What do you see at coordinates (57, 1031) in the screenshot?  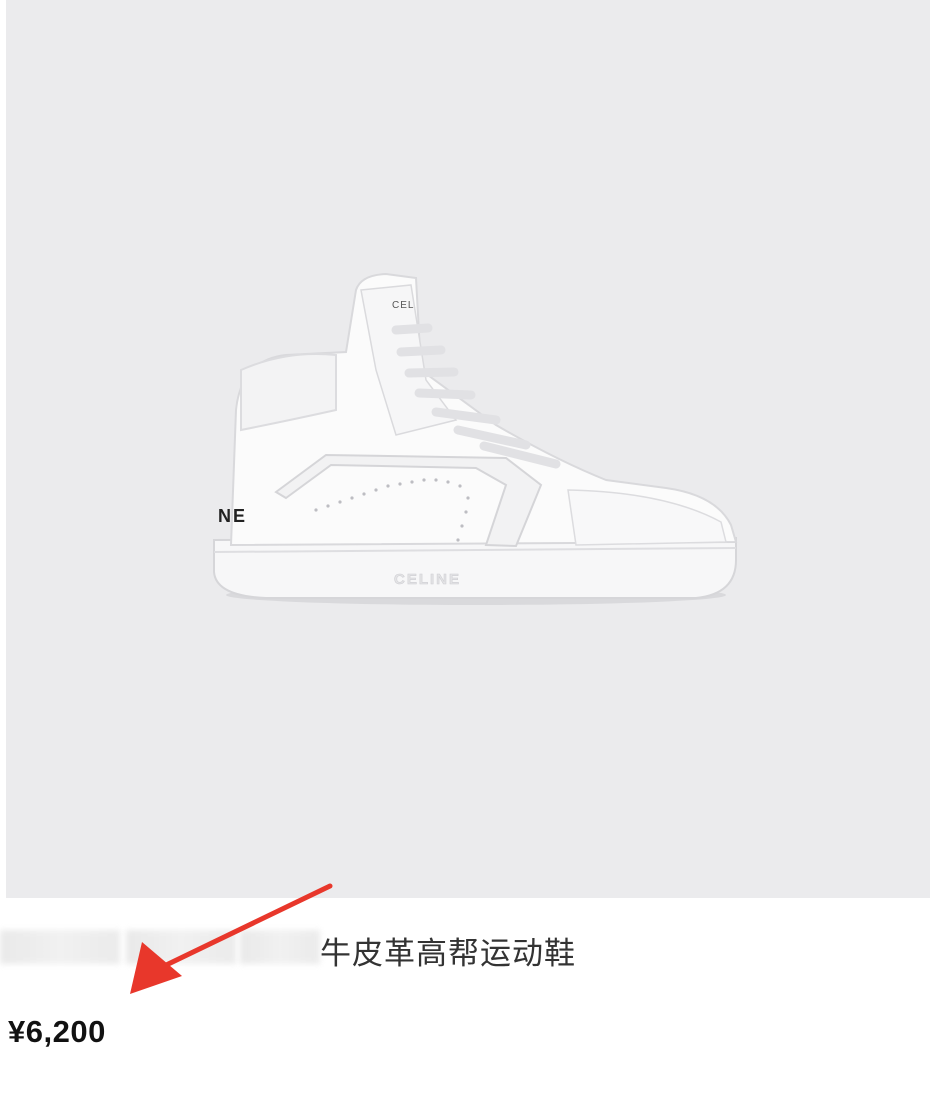 I see `product-price: ¥6,200` at bounding box center [57, 1031].